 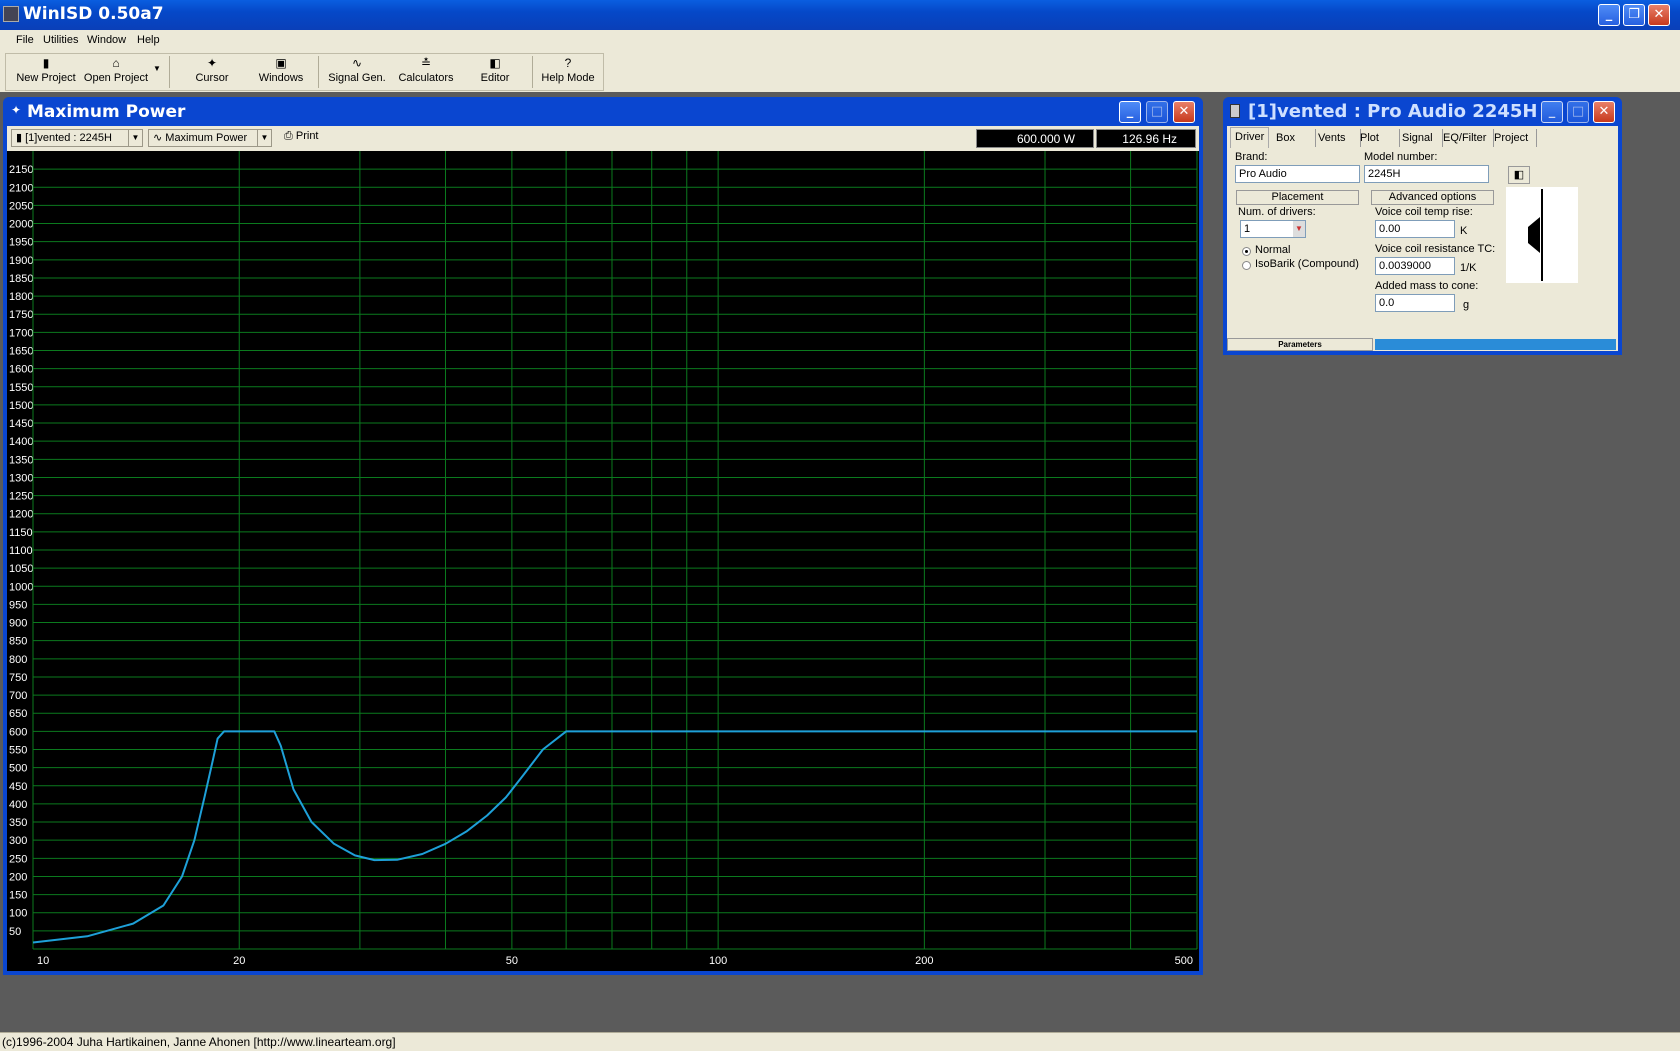 I want to click on y-tick-label: 850, so click(x=18, y=642).